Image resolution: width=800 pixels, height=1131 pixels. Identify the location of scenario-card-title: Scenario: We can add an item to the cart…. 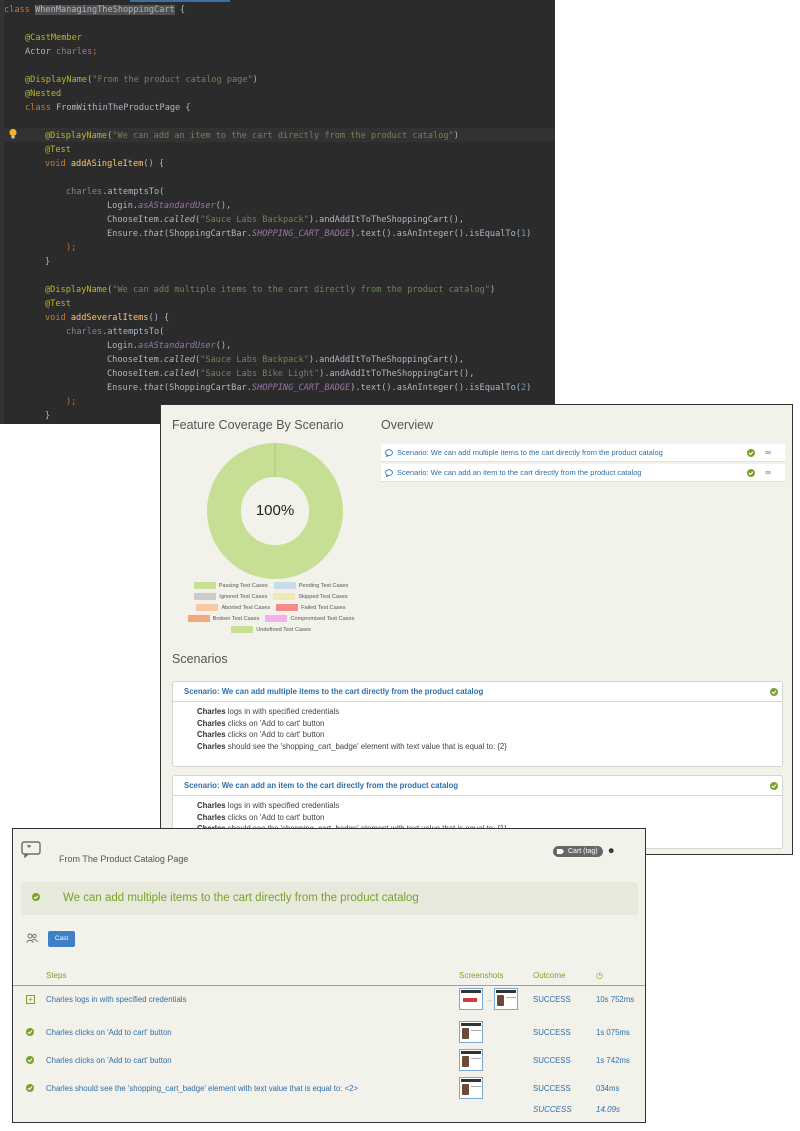
(477, 786).